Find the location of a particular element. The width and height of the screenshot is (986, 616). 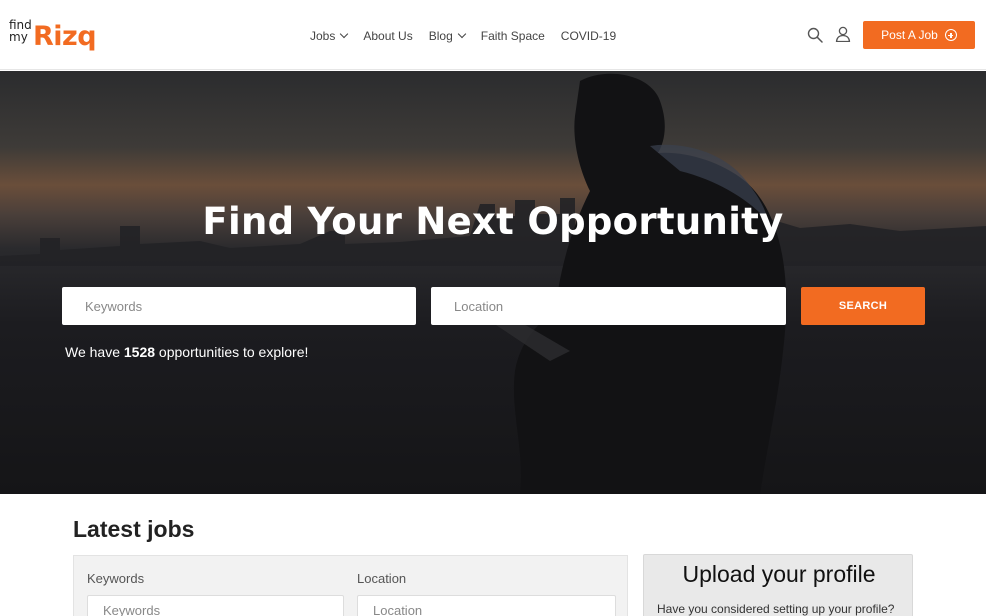

nav-covid-19: COVID-19 is located at coordinates (588, 36).